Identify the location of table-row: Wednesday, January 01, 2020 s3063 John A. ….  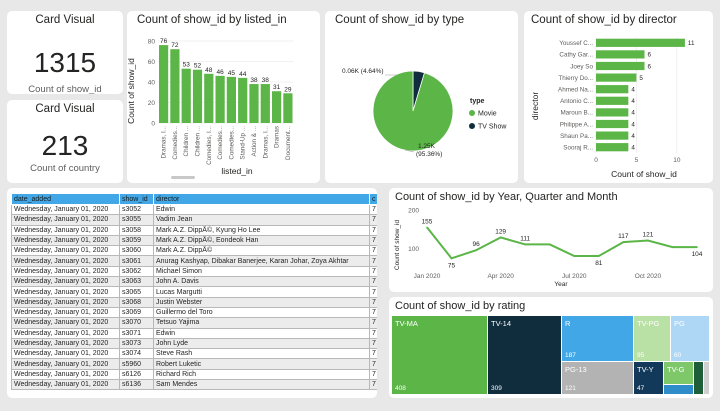
(194, 282).